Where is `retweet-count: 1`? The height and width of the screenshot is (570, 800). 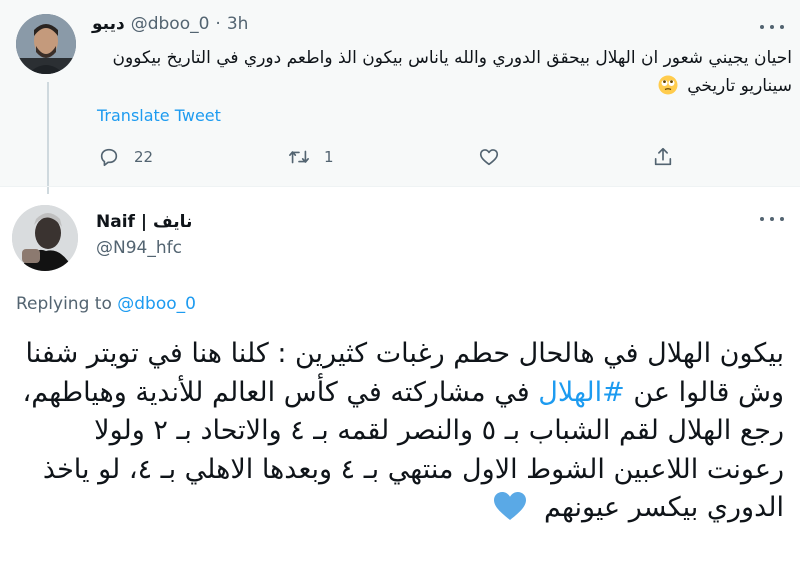
retweet-count: 1 is located at coordinates (329, 157).